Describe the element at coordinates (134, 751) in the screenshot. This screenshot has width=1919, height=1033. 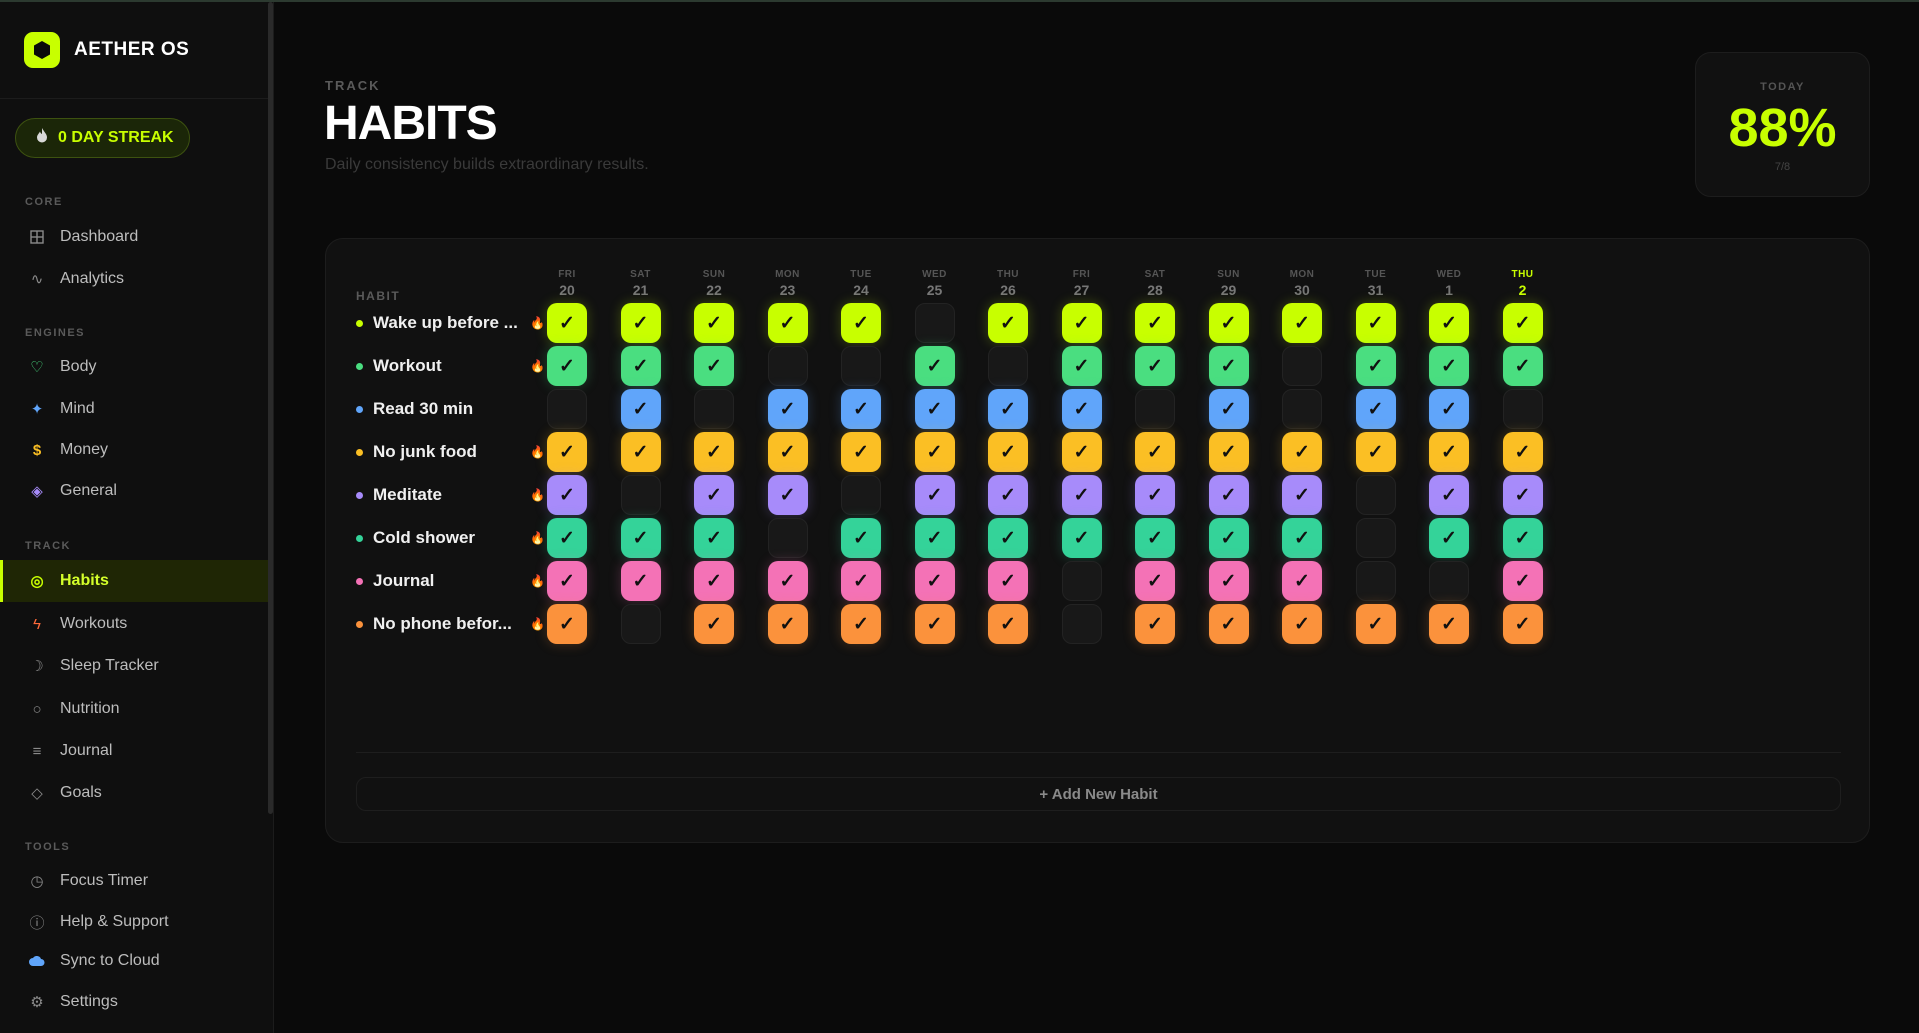
I see `sidebar-item-journal: ≡ Journal` at that location.